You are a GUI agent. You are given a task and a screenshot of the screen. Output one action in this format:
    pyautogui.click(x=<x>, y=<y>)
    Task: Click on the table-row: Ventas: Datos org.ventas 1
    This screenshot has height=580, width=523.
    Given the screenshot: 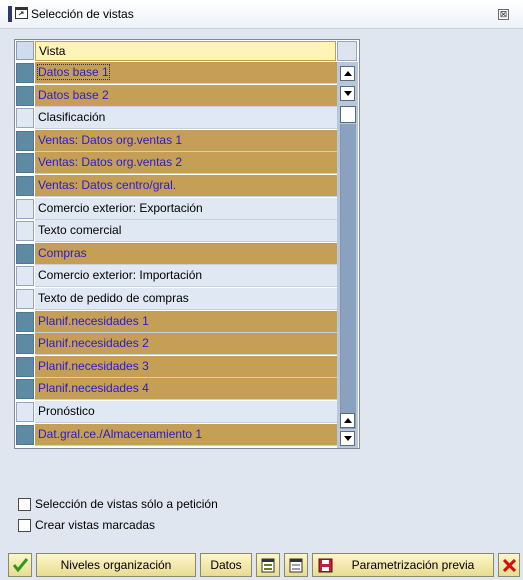 What is the action you would take?
    pyautogui.click(x=176, y=140)
    